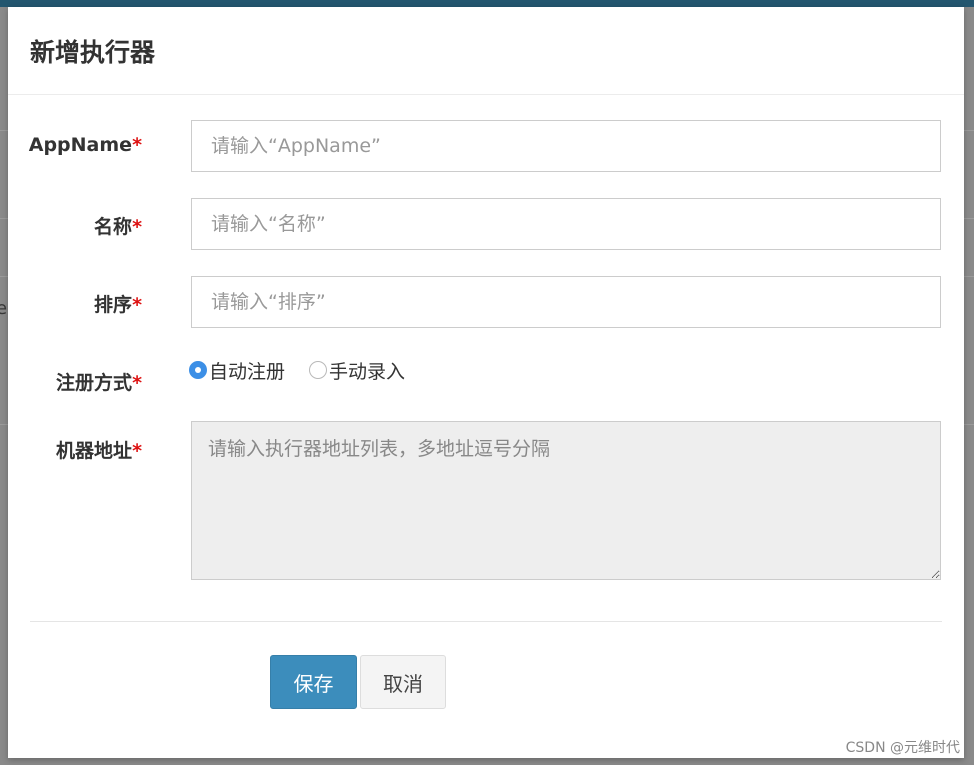 The image size is (974, 765). What do you see at coordinates (247, 371) in the screenshot?
I see `radio-auto-register-label: 自动注册` at bounding box center [247, 371].